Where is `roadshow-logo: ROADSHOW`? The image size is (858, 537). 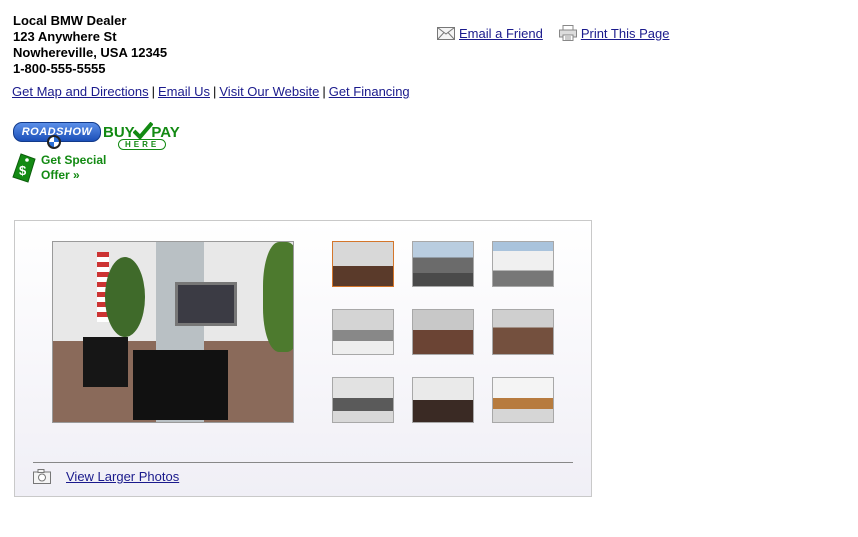 roadshow-logo: ROADSHOW is located at coordinates (57, 136).